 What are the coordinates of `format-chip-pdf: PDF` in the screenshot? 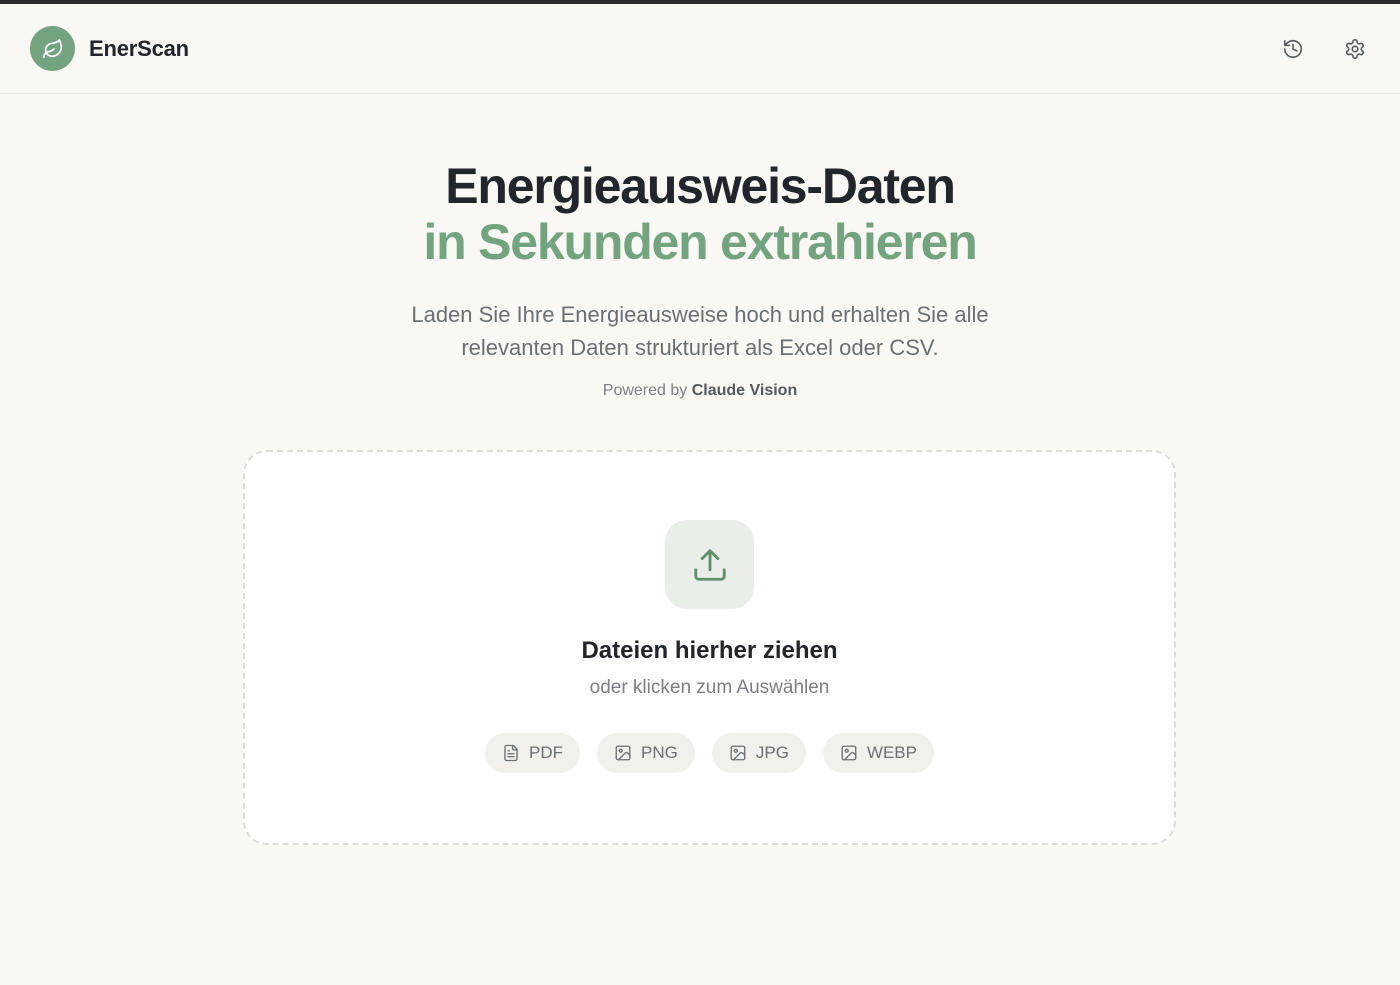 It's located at (533, 753).